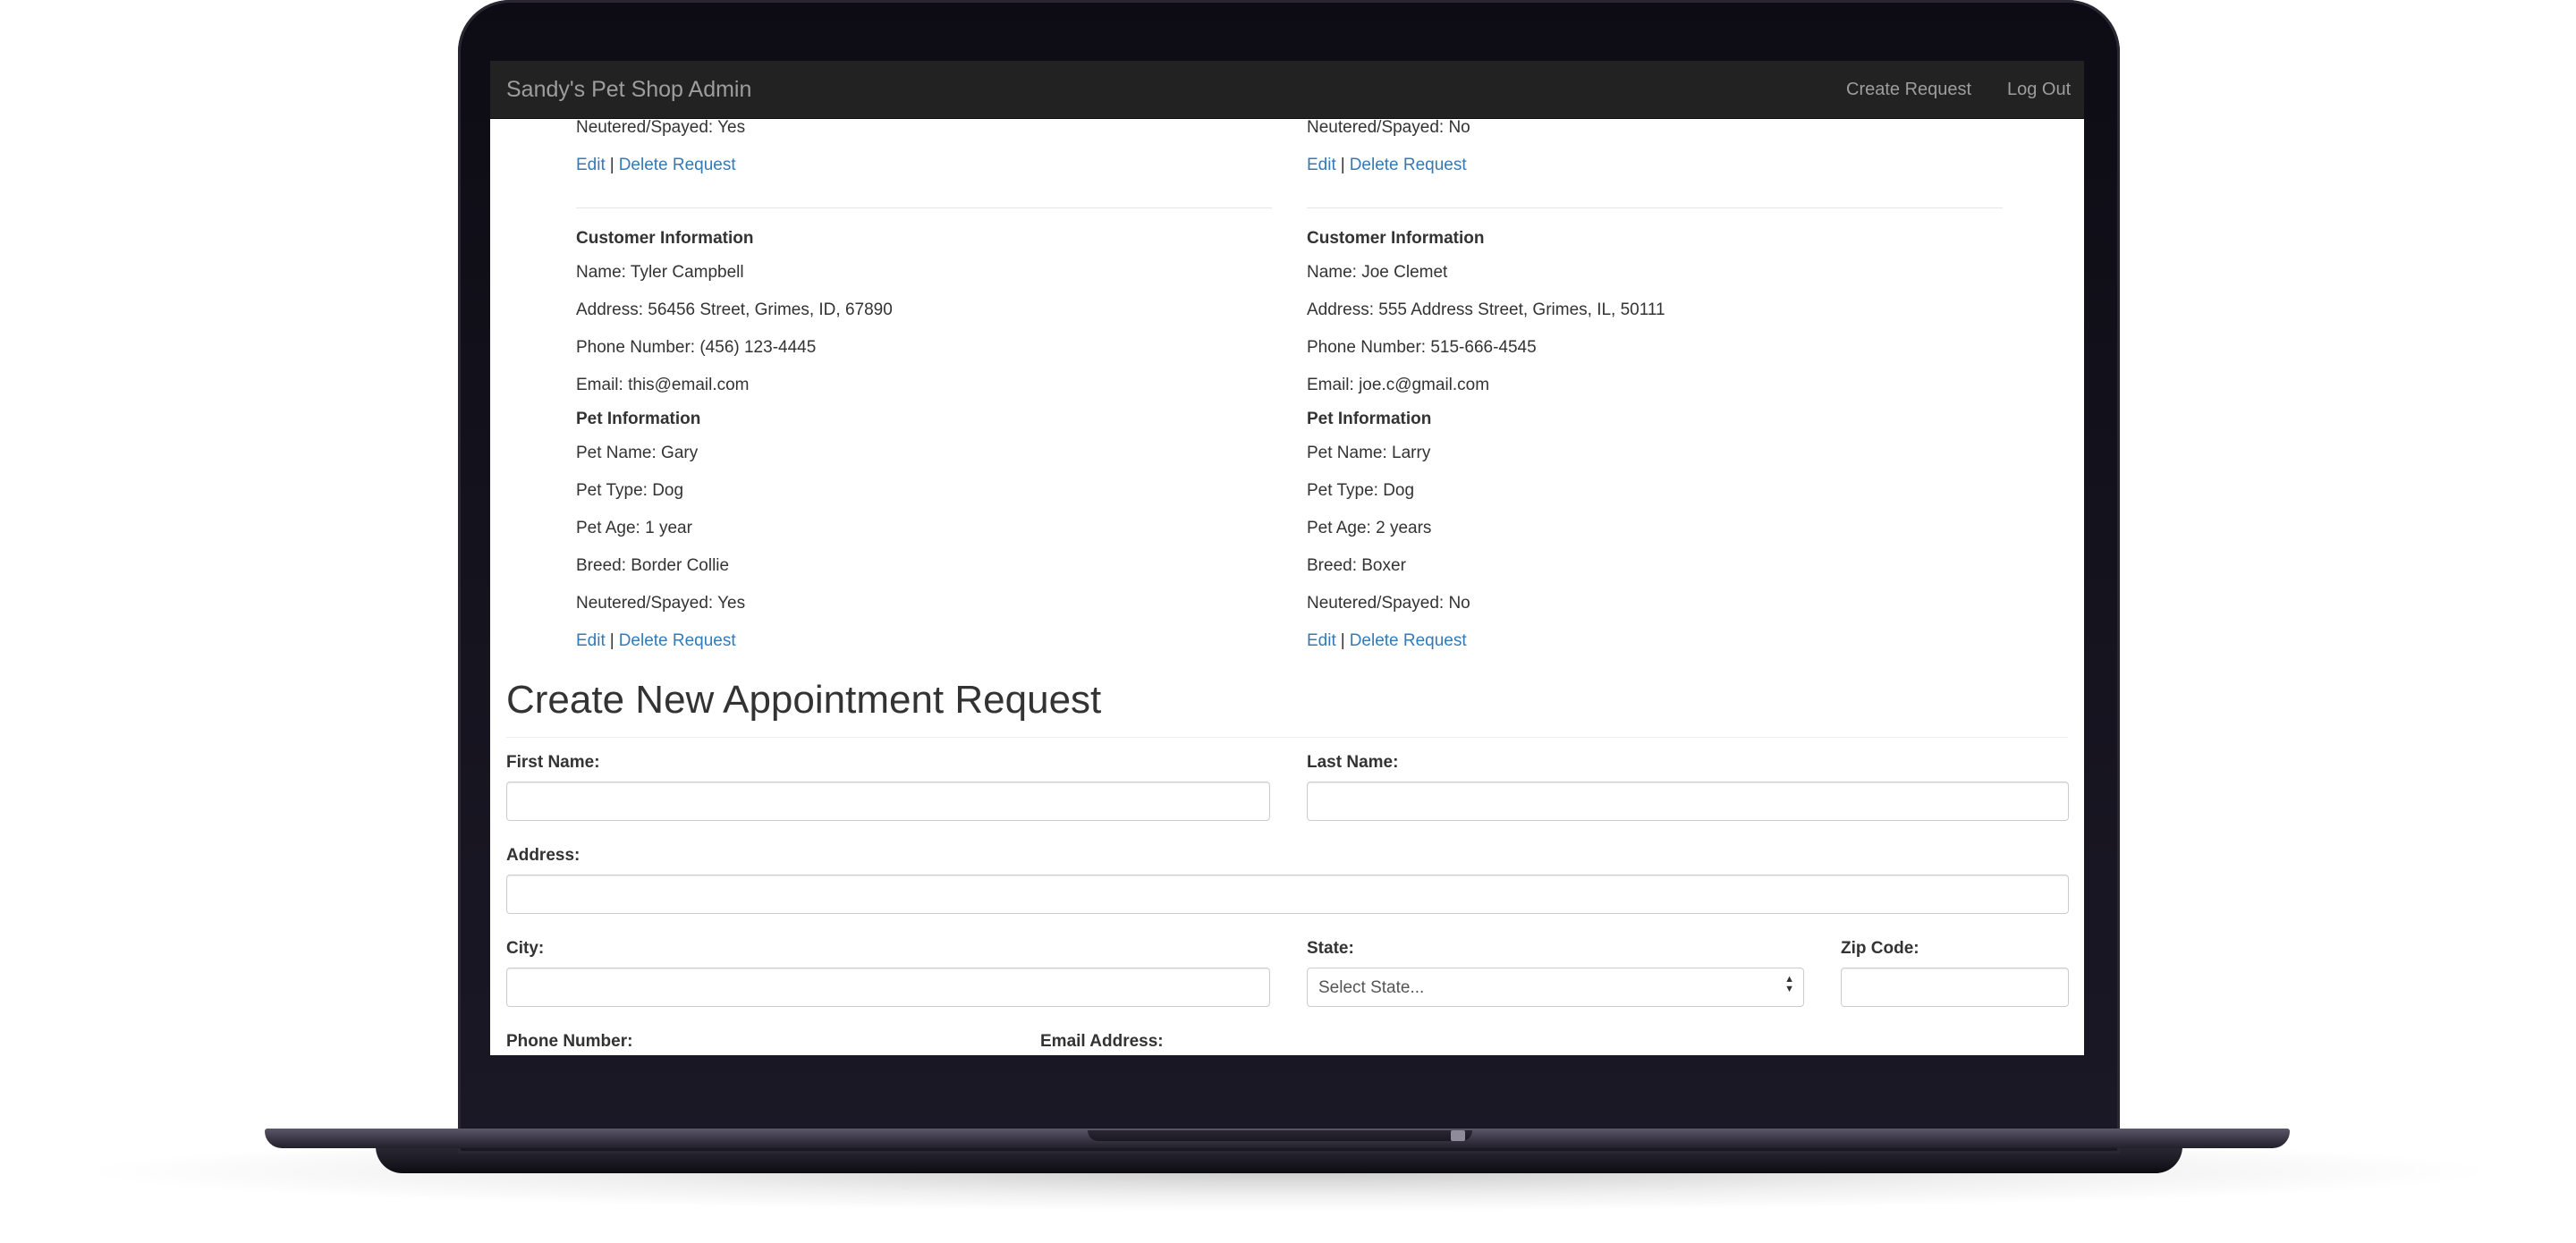 This screenshot has height=1243, width=2576. What do you see at coordinates (1955, 987) in the screenshot?
I see `zip-code-input` at bounding box center [1955, 987].